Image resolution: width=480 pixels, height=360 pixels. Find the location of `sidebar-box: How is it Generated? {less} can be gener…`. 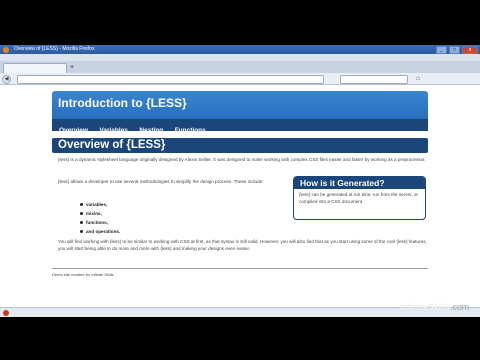

sidebar-box: How is it Generated? {less} can be gener… is located at coordinates (359, 198).